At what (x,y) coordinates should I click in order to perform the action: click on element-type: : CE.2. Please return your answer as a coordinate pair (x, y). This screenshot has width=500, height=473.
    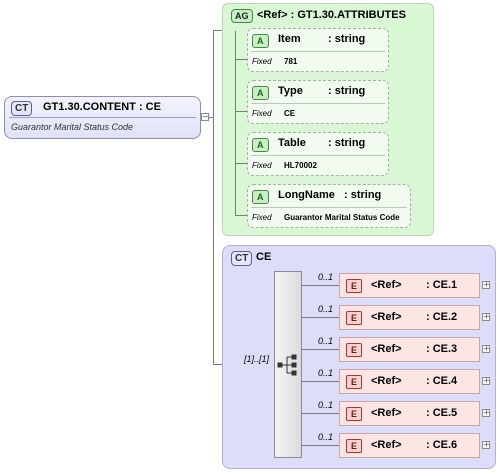
    Looking at the image, I should click on (442, 317).